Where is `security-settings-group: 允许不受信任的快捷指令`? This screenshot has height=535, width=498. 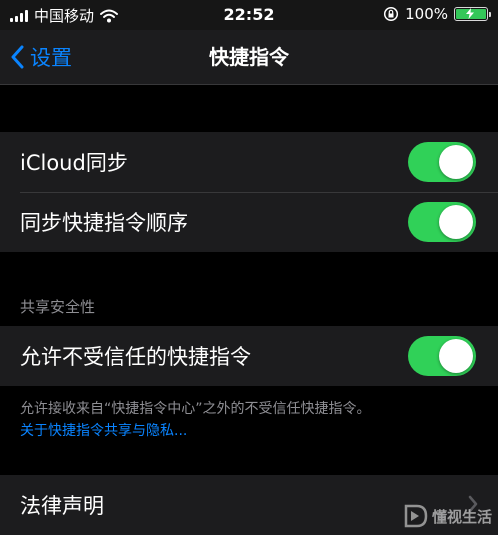 security-settings-group: 允许不受信任的快捷指令 is located at coordinates (249, 356).